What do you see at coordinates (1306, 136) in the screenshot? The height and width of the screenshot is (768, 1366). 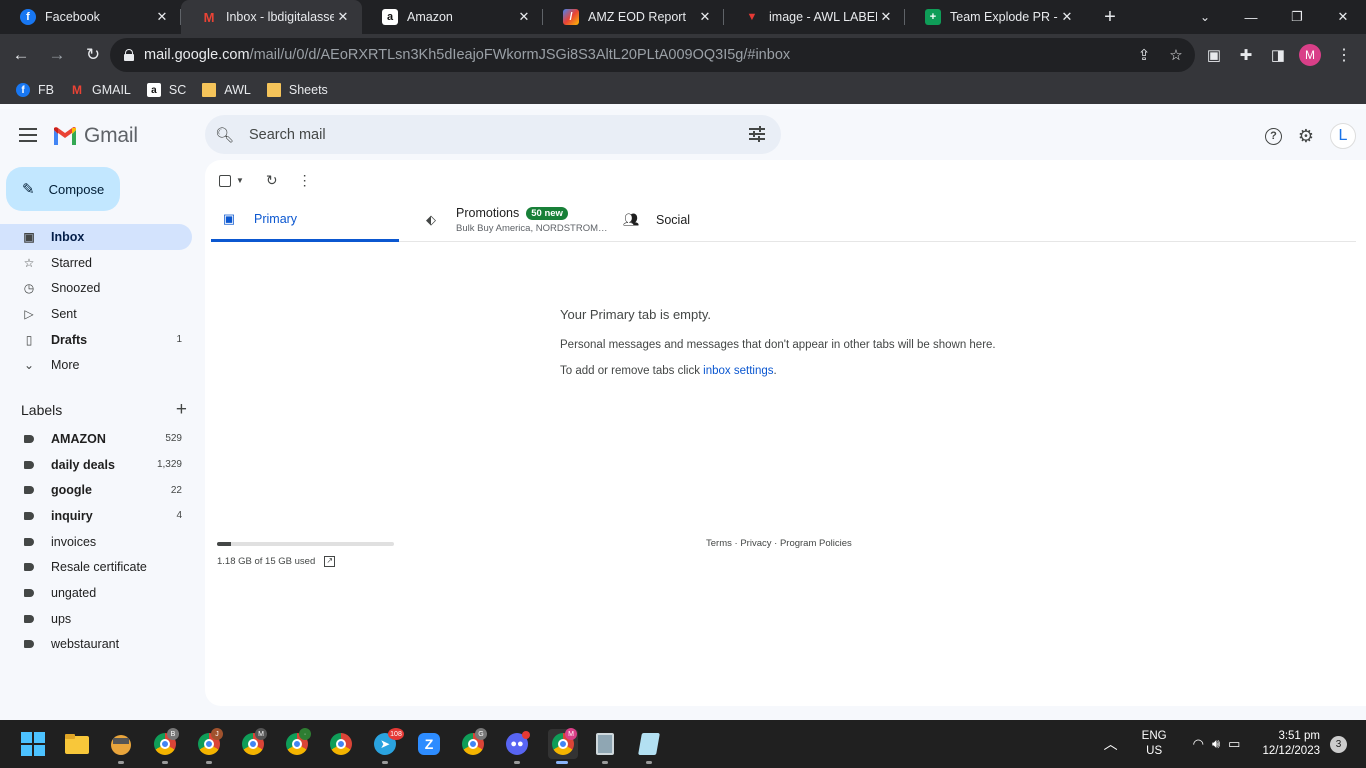 I see `settings-gear-icon: ⚙` at bounding box center [1306, 136].